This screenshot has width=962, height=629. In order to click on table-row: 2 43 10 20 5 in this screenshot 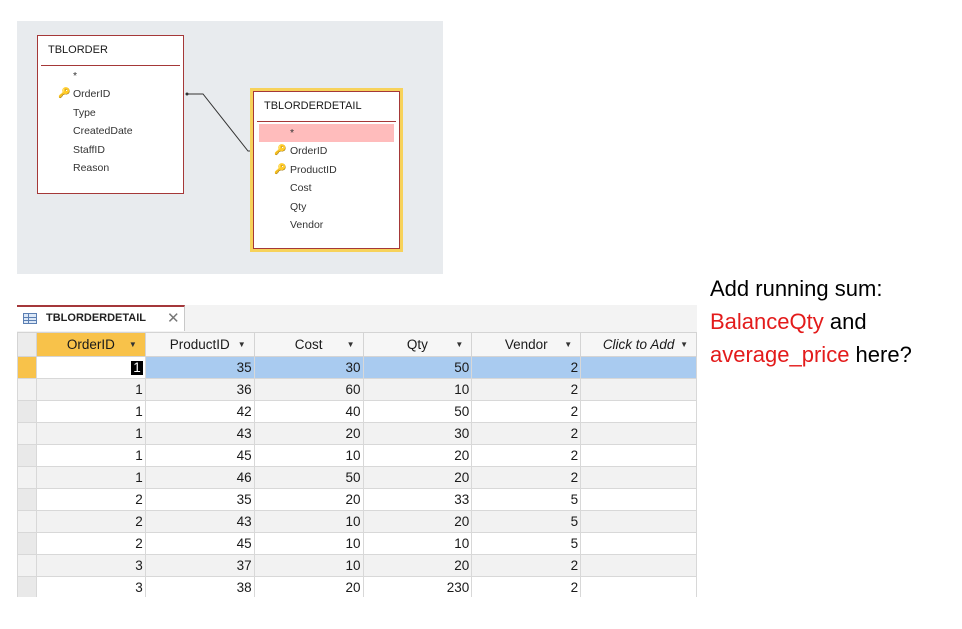, I will do `click(357, 521)`.